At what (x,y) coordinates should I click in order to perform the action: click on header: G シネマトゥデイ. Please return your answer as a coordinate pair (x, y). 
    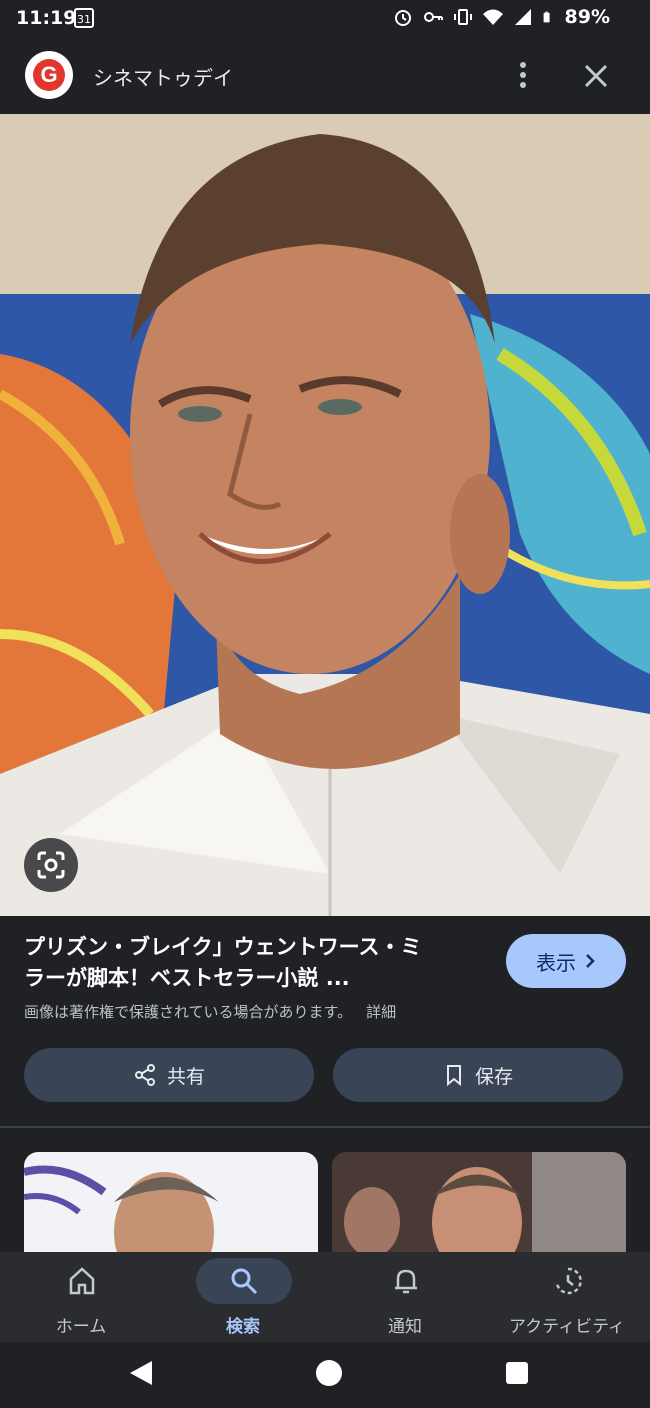
    Looking at the image, I should click on (325, 76).